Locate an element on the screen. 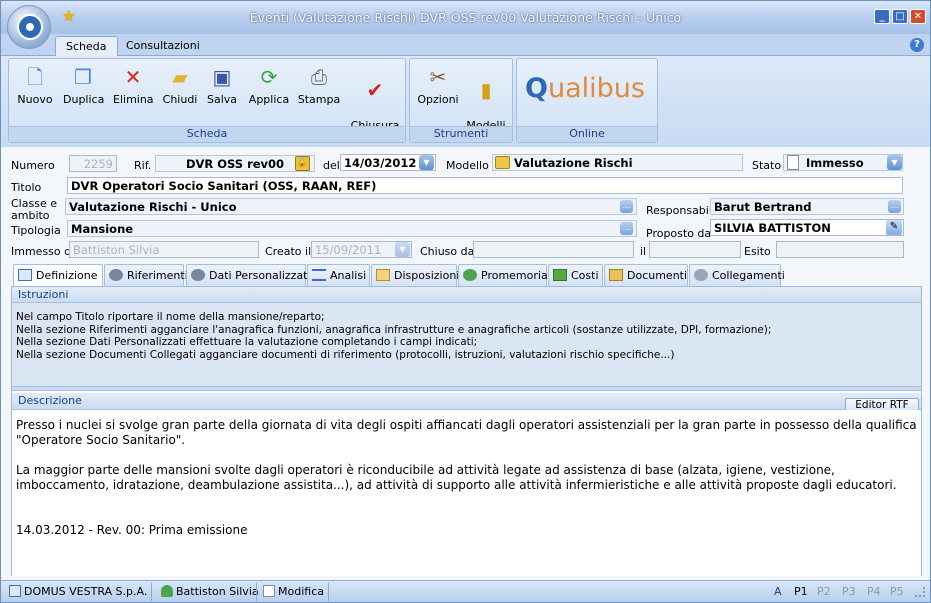  tools-icon: ✂ is located at coordinates (438, 77).